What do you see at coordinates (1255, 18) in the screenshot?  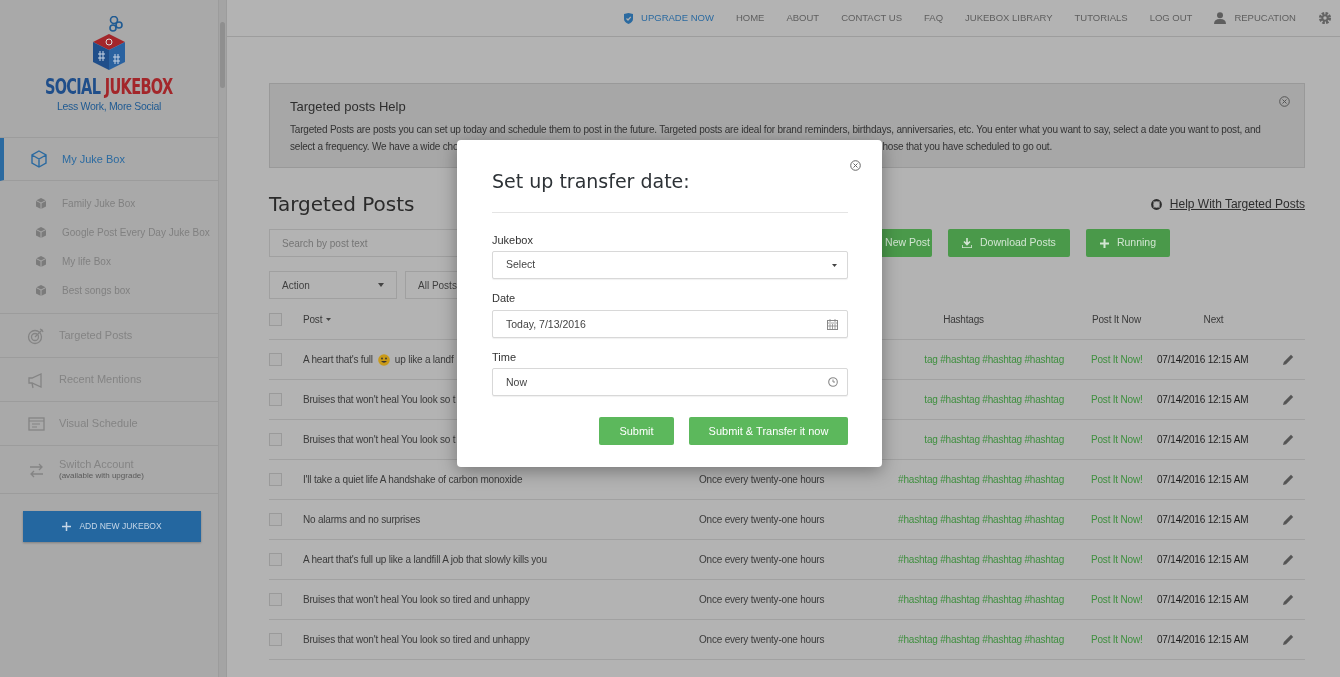 I see `nav-link: REPUCATION` at bounding box center [1255, 18].